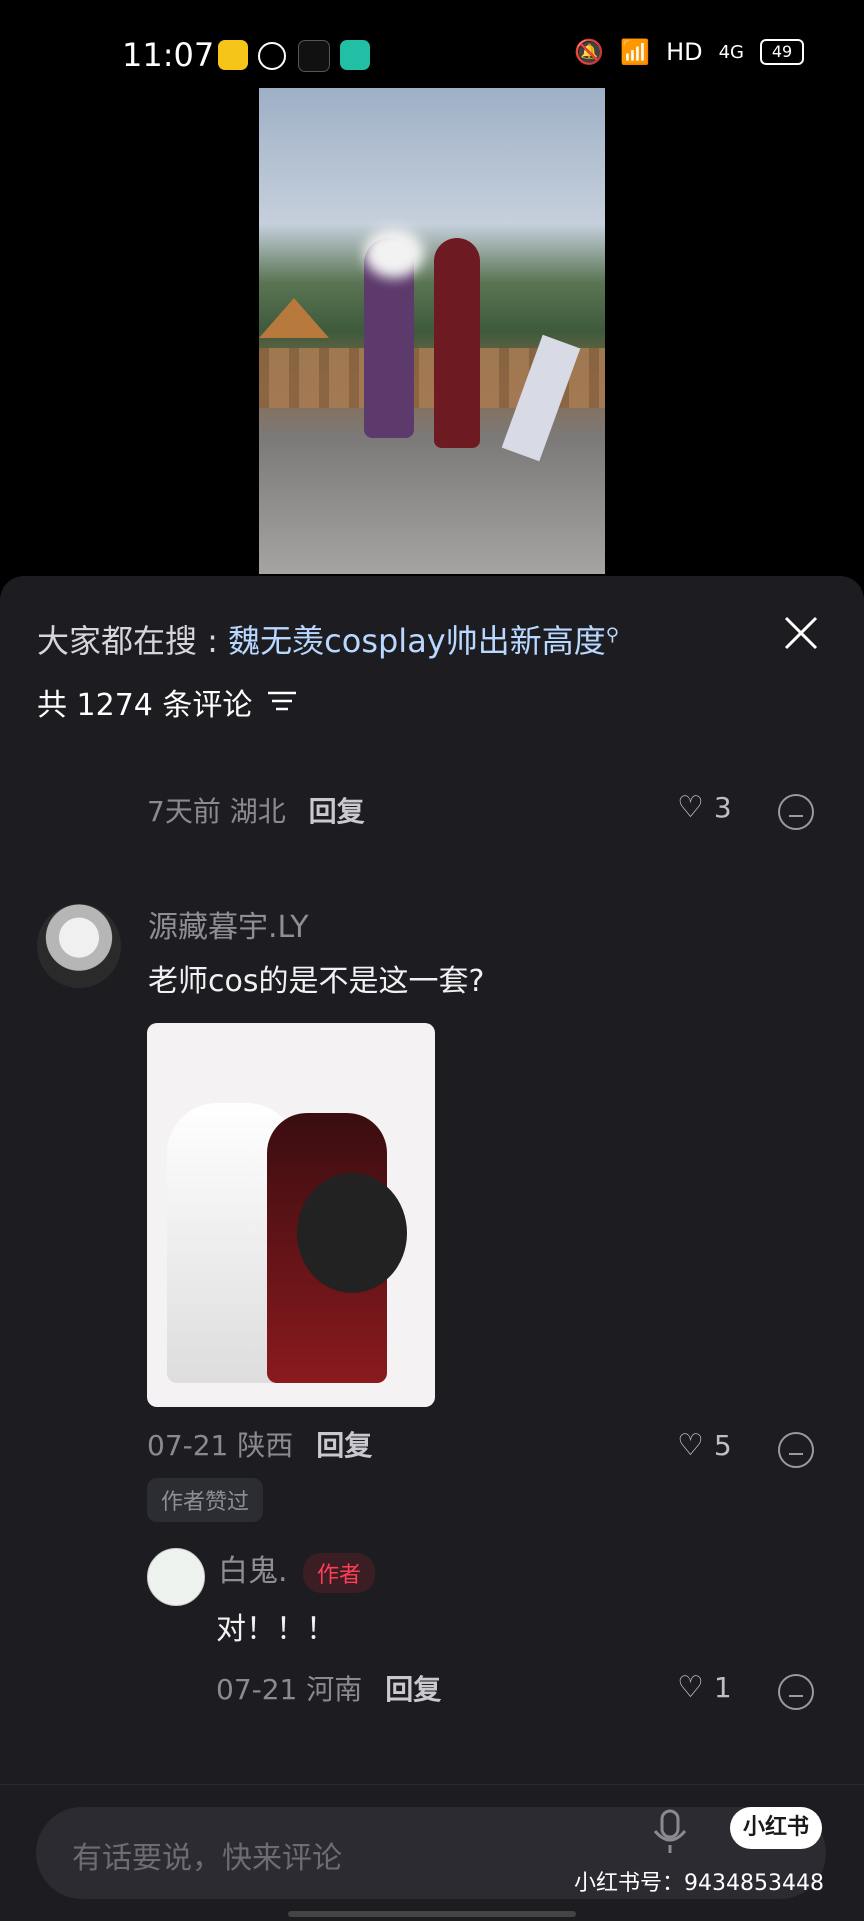  What do you see at coordinates (394, 253) in the screenshot?
I see `blur-face` at bounding box center [394, 253].